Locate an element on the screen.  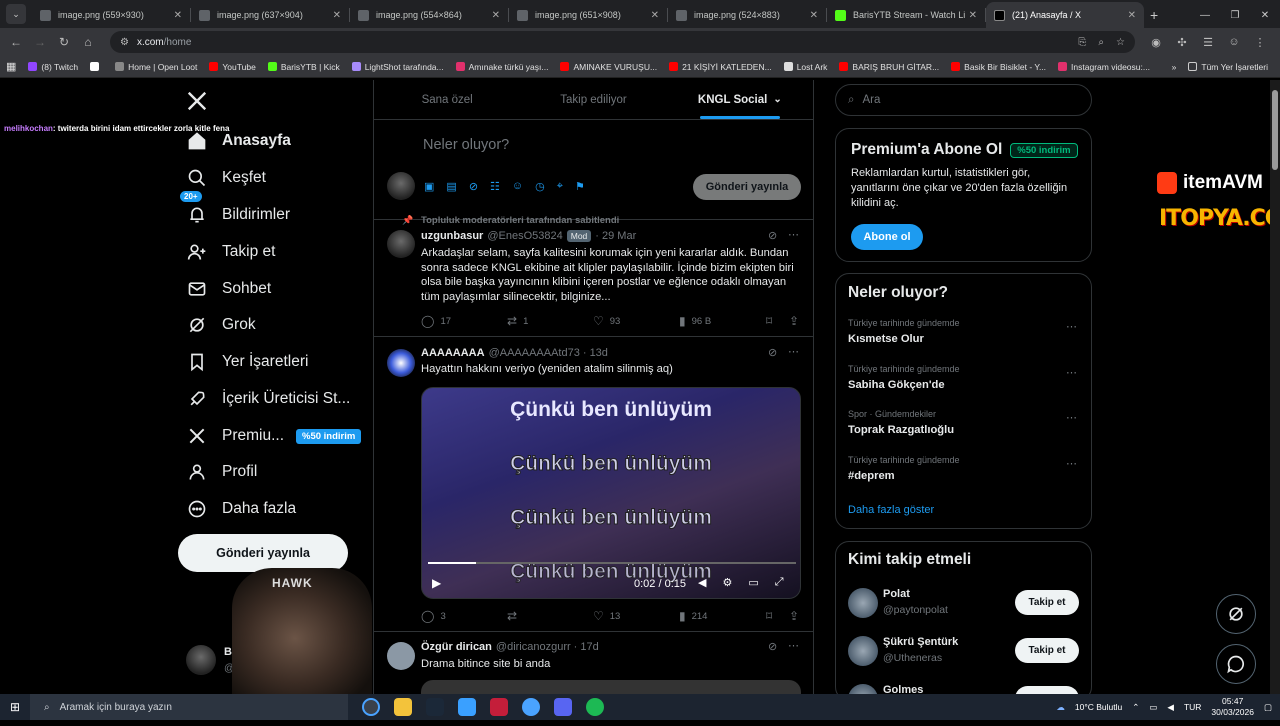
tweet-media is located at coordinates (611, 687).